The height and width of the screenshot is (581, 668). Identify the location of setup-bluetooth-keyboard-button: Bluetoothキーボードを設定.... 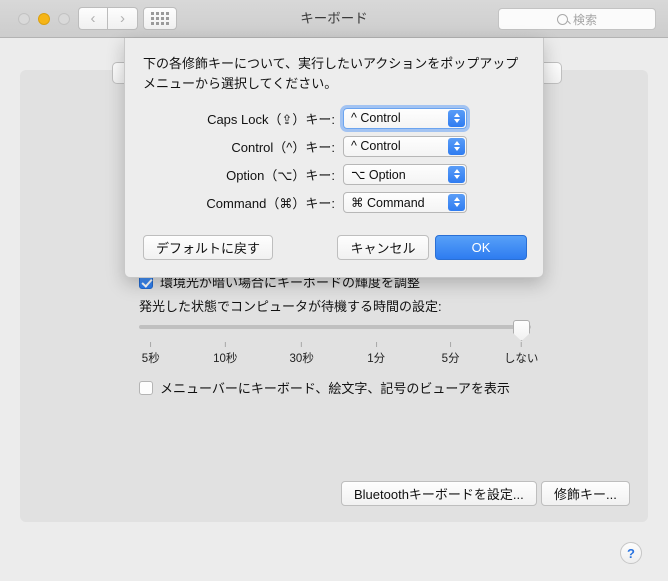
(439, 493).